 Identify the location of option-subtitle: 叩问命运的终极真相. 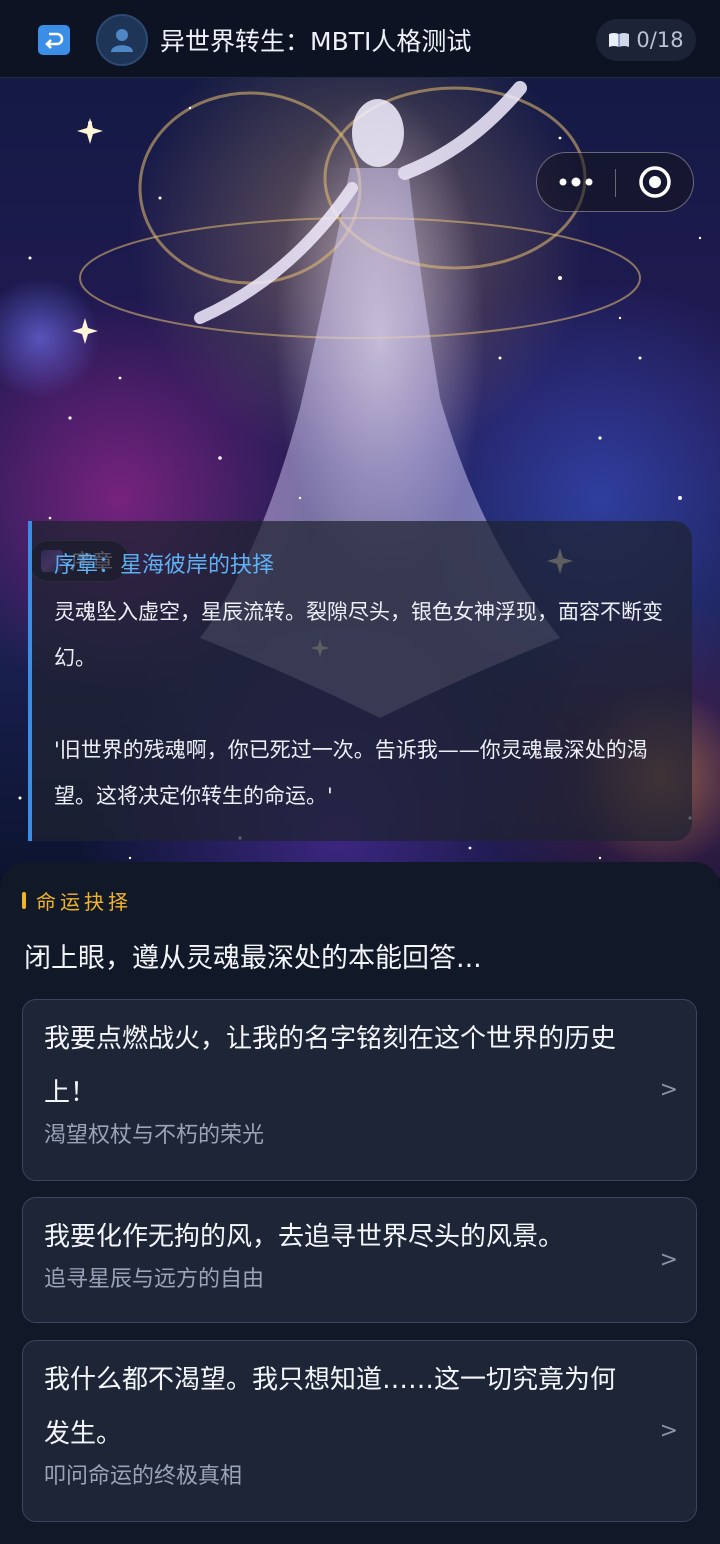
(143, 1476).